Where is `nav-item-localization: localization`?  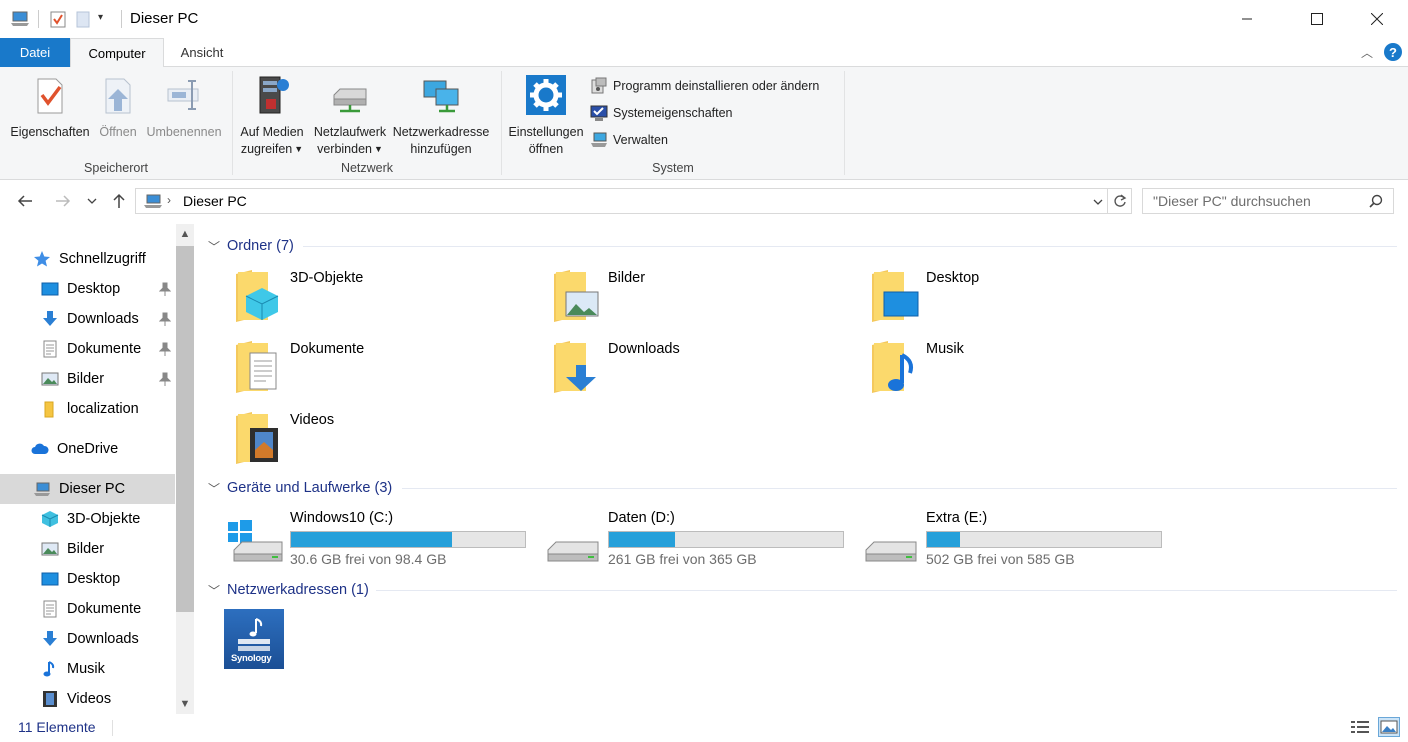 nav-item-localization: localization is located at coordinates (87, 409).